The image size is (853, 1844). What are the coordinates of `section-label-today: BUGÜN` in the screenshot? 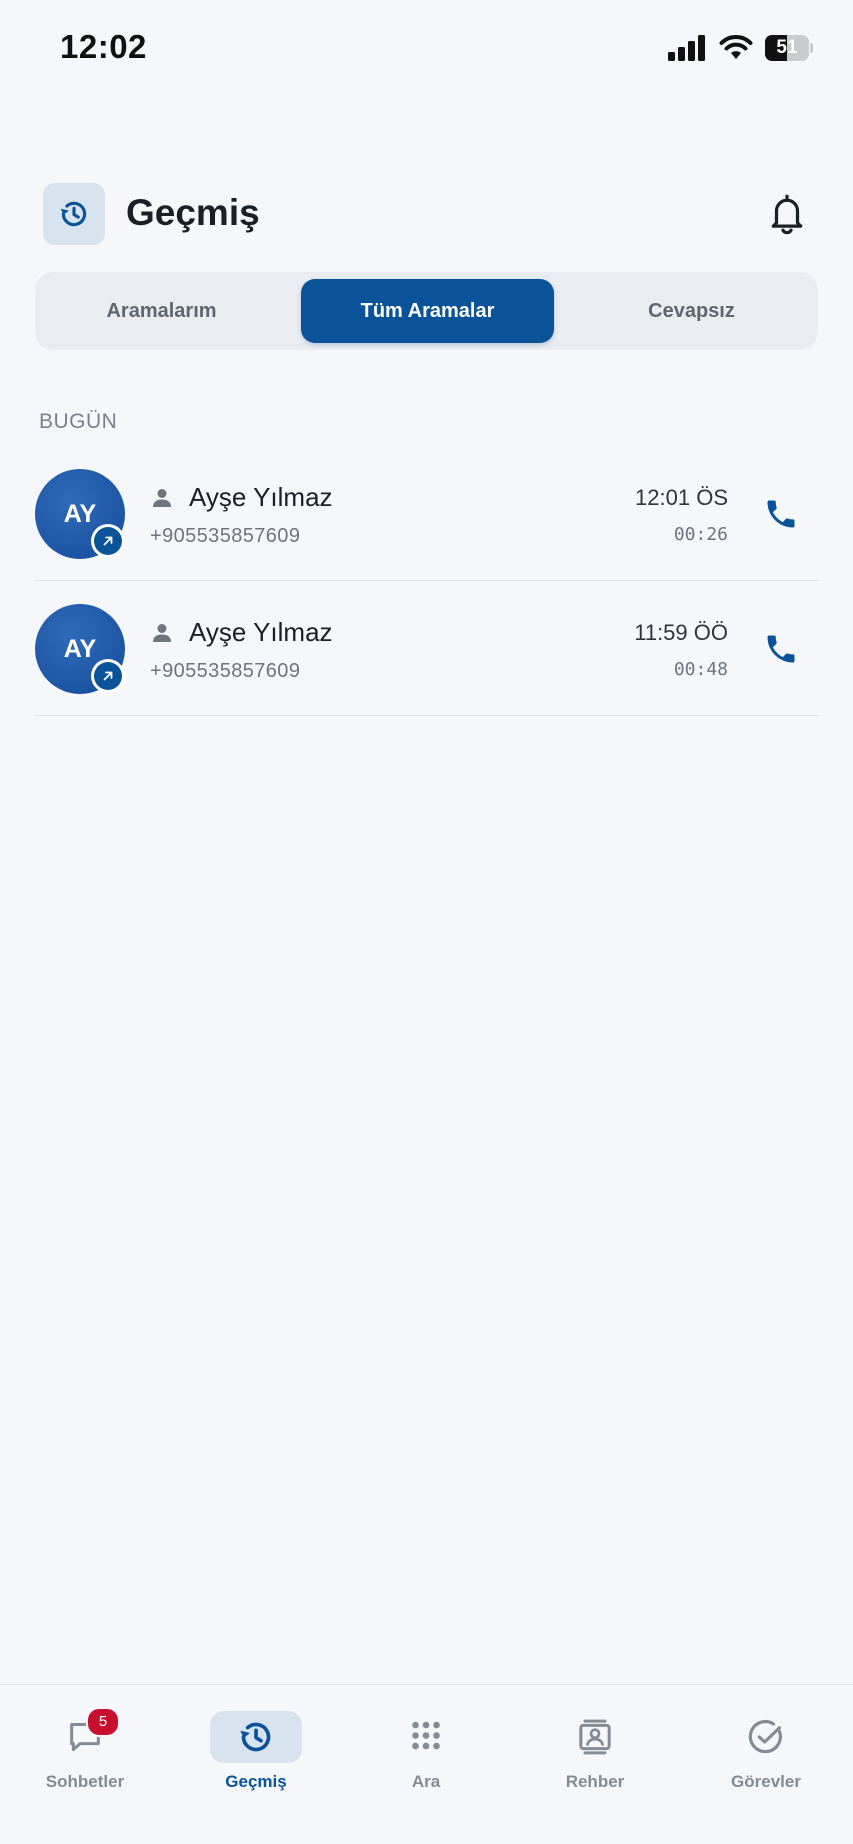 It's located at (78, 421).